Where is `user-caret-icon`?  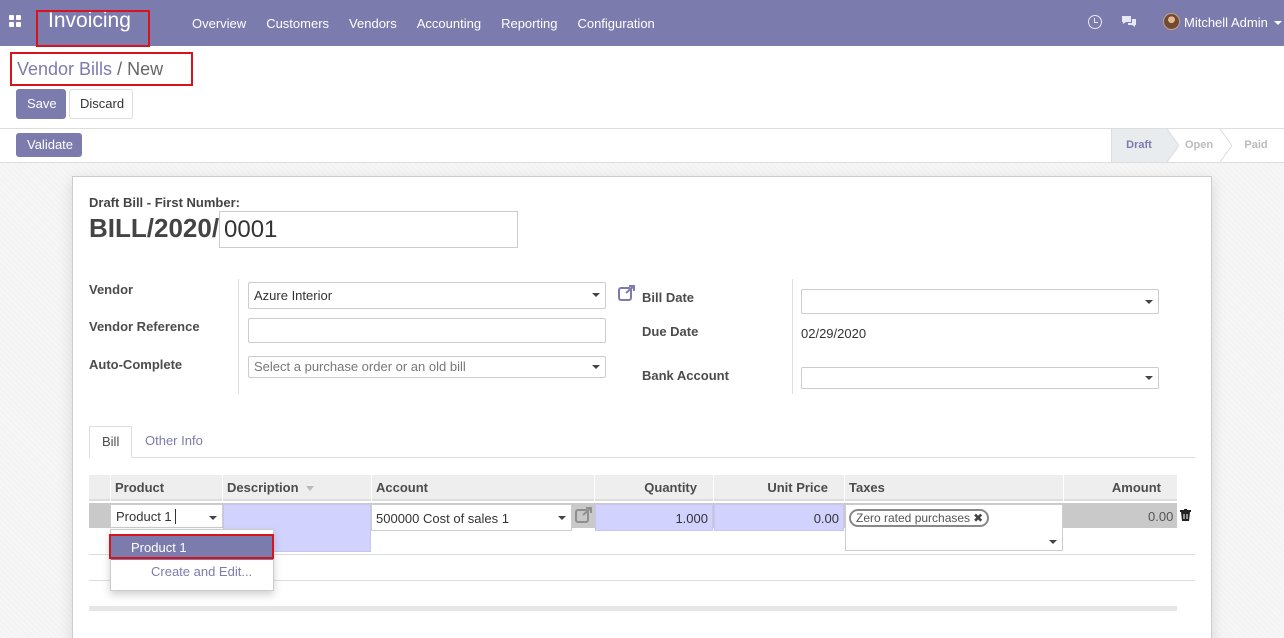 user-caret-icon is located at coordinates (1278, 23).